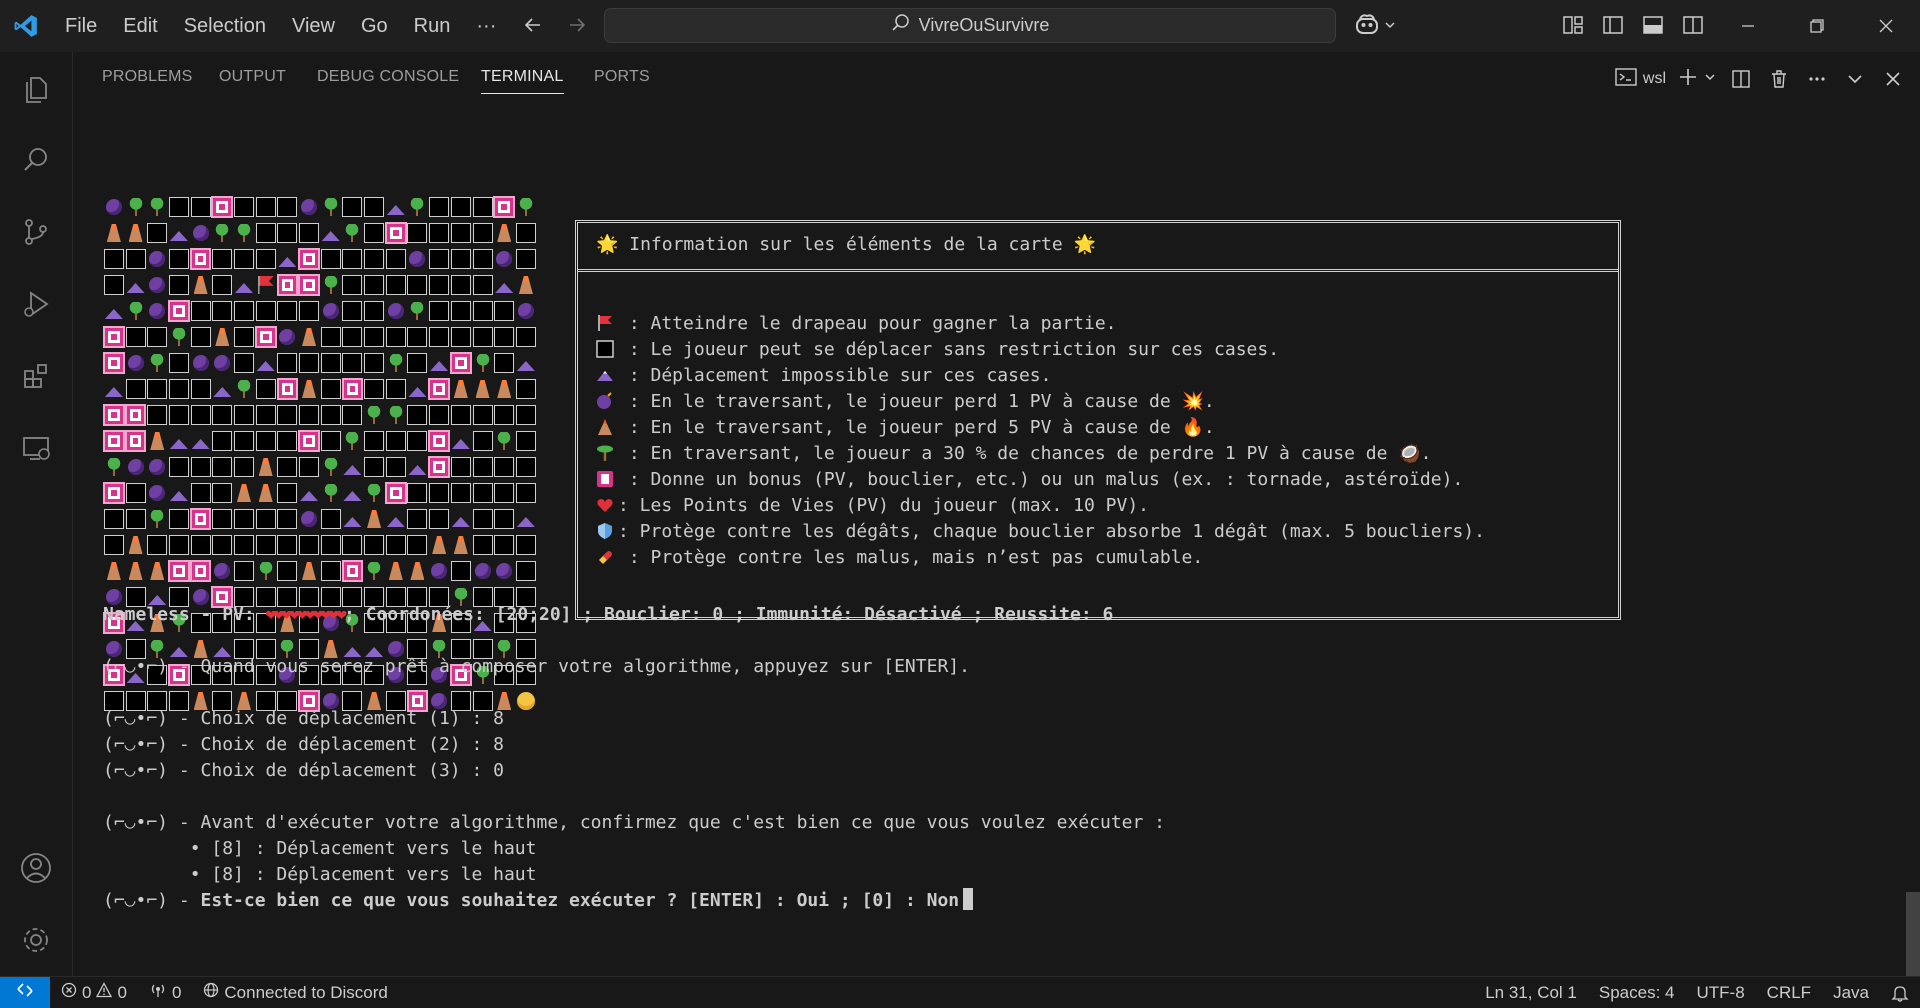  Describe the element at coordinates (81, 26) in the screenshot. I see `menu-file: File` at that location.